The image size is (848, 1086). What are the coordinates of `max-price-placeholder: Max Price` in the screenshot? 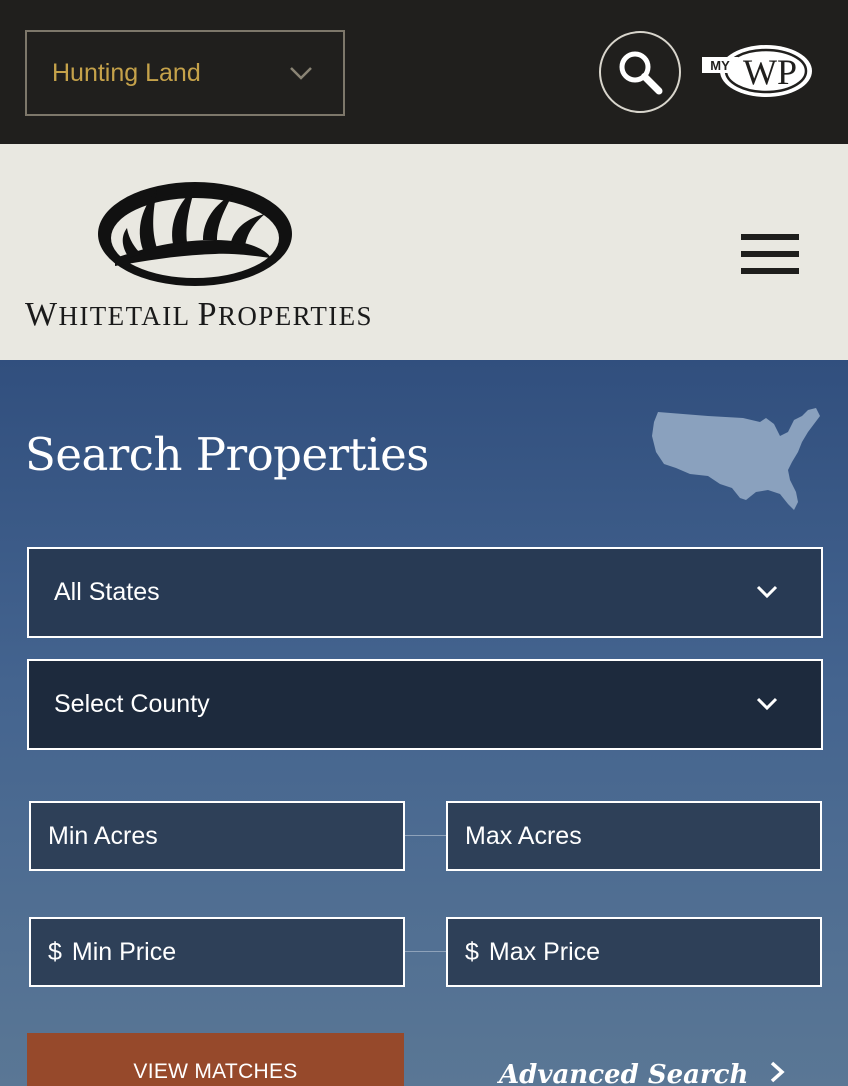 It's located at (544, 951).